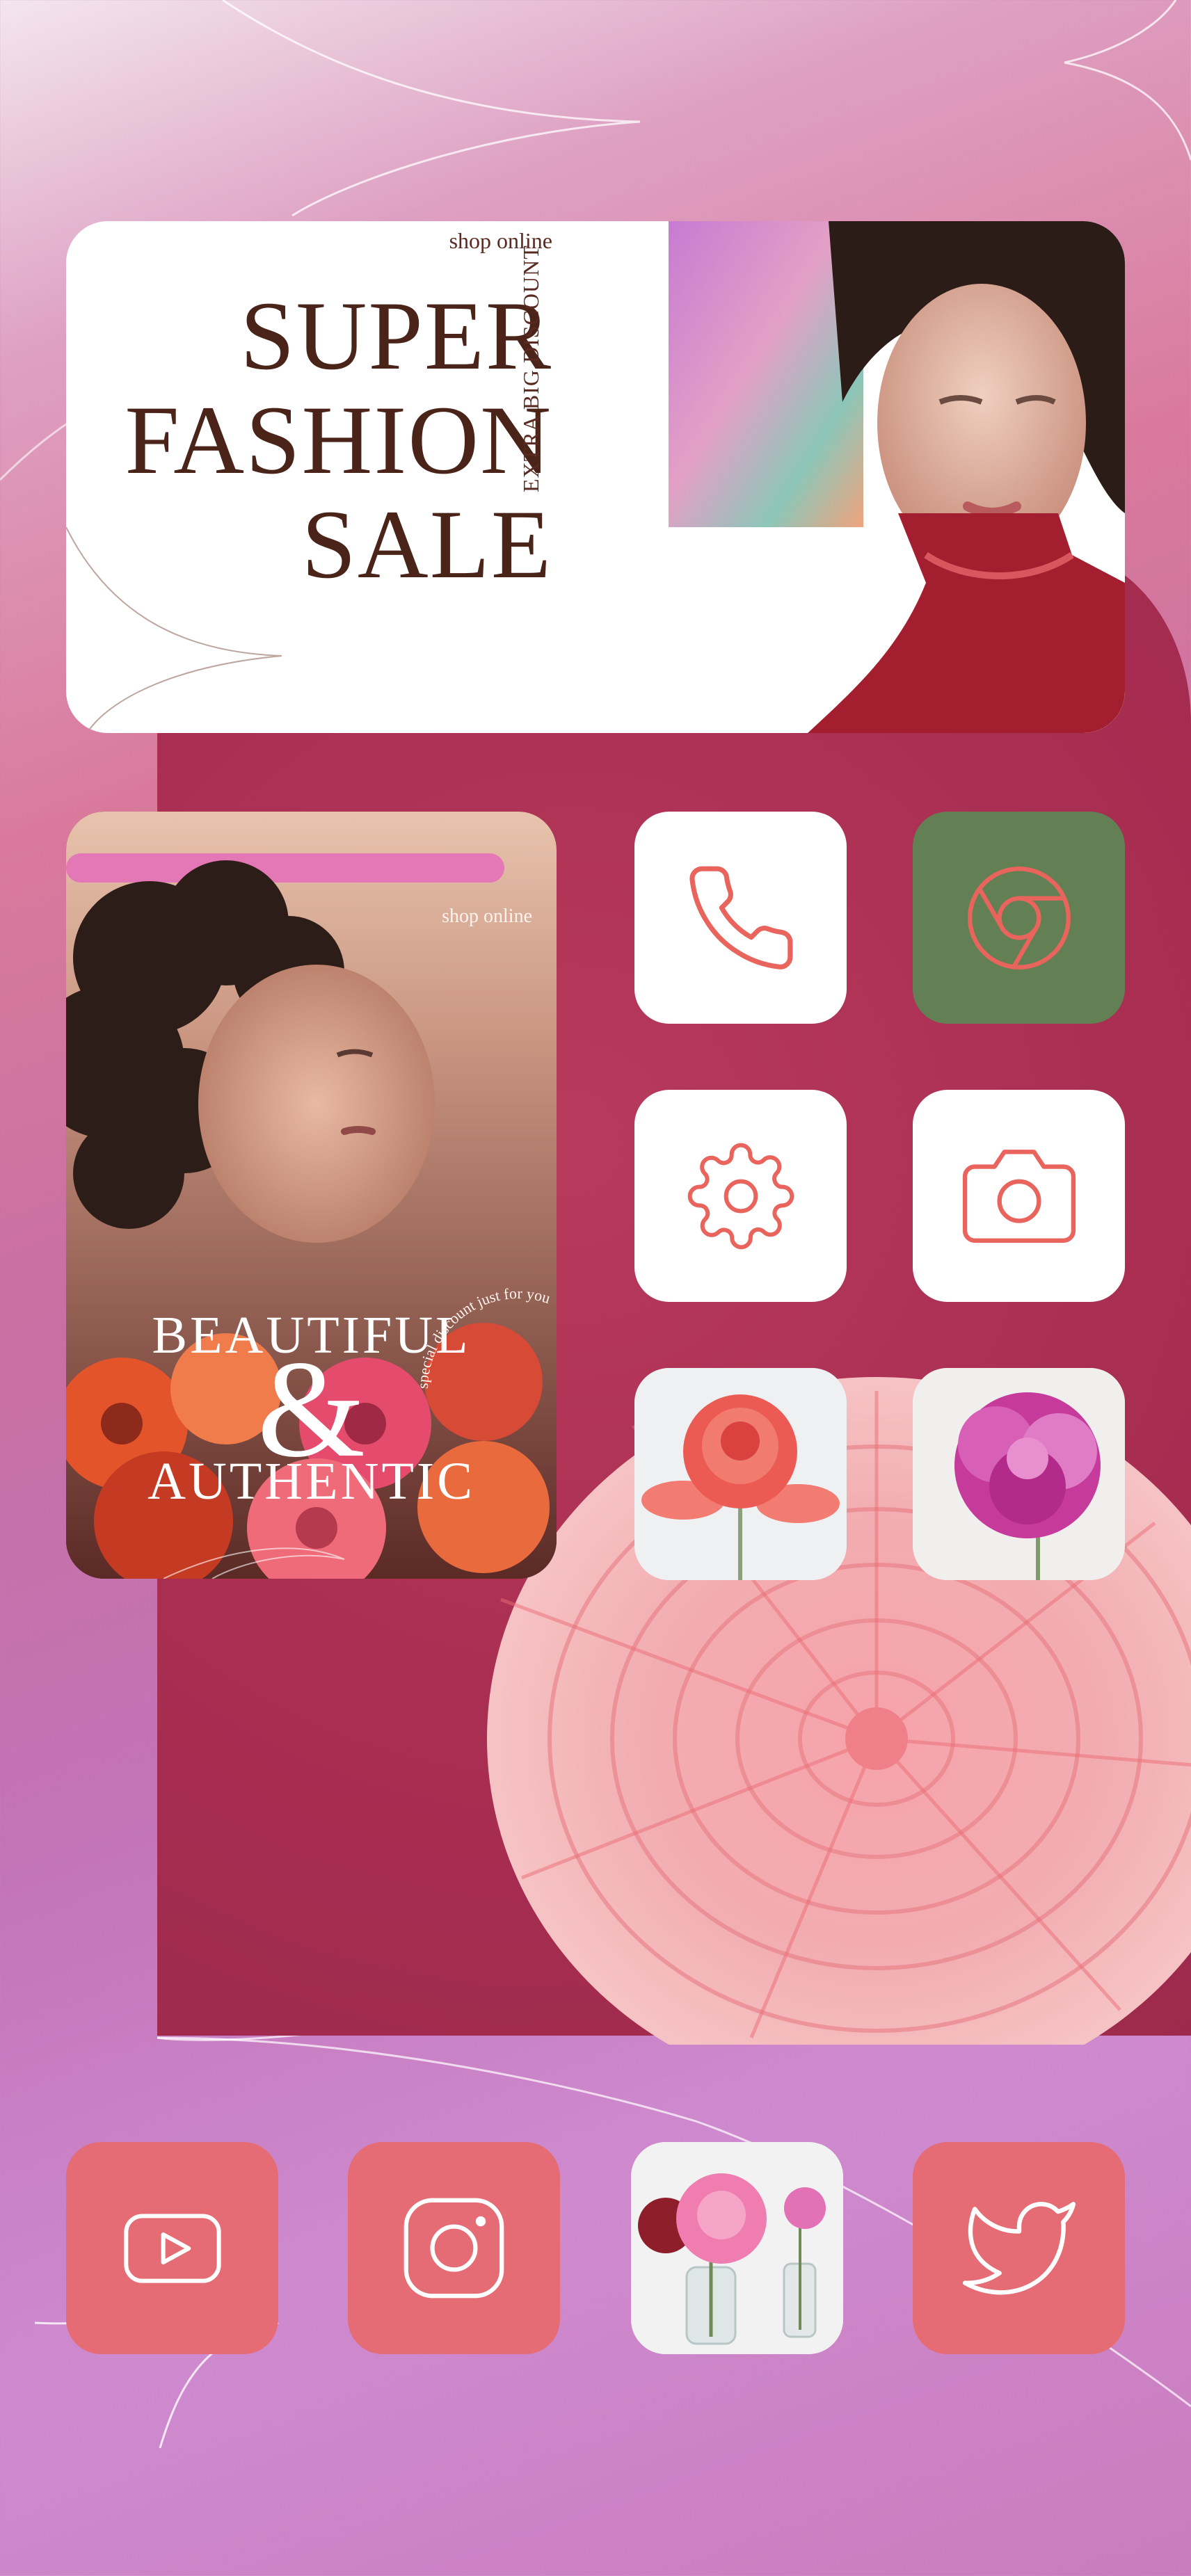 This screenshot has height=2576, width=1191. What do you see at coordinates (427, 544) in the screenshot?
I see `headline-line-3: SALE` at bounding box center [427, 544].